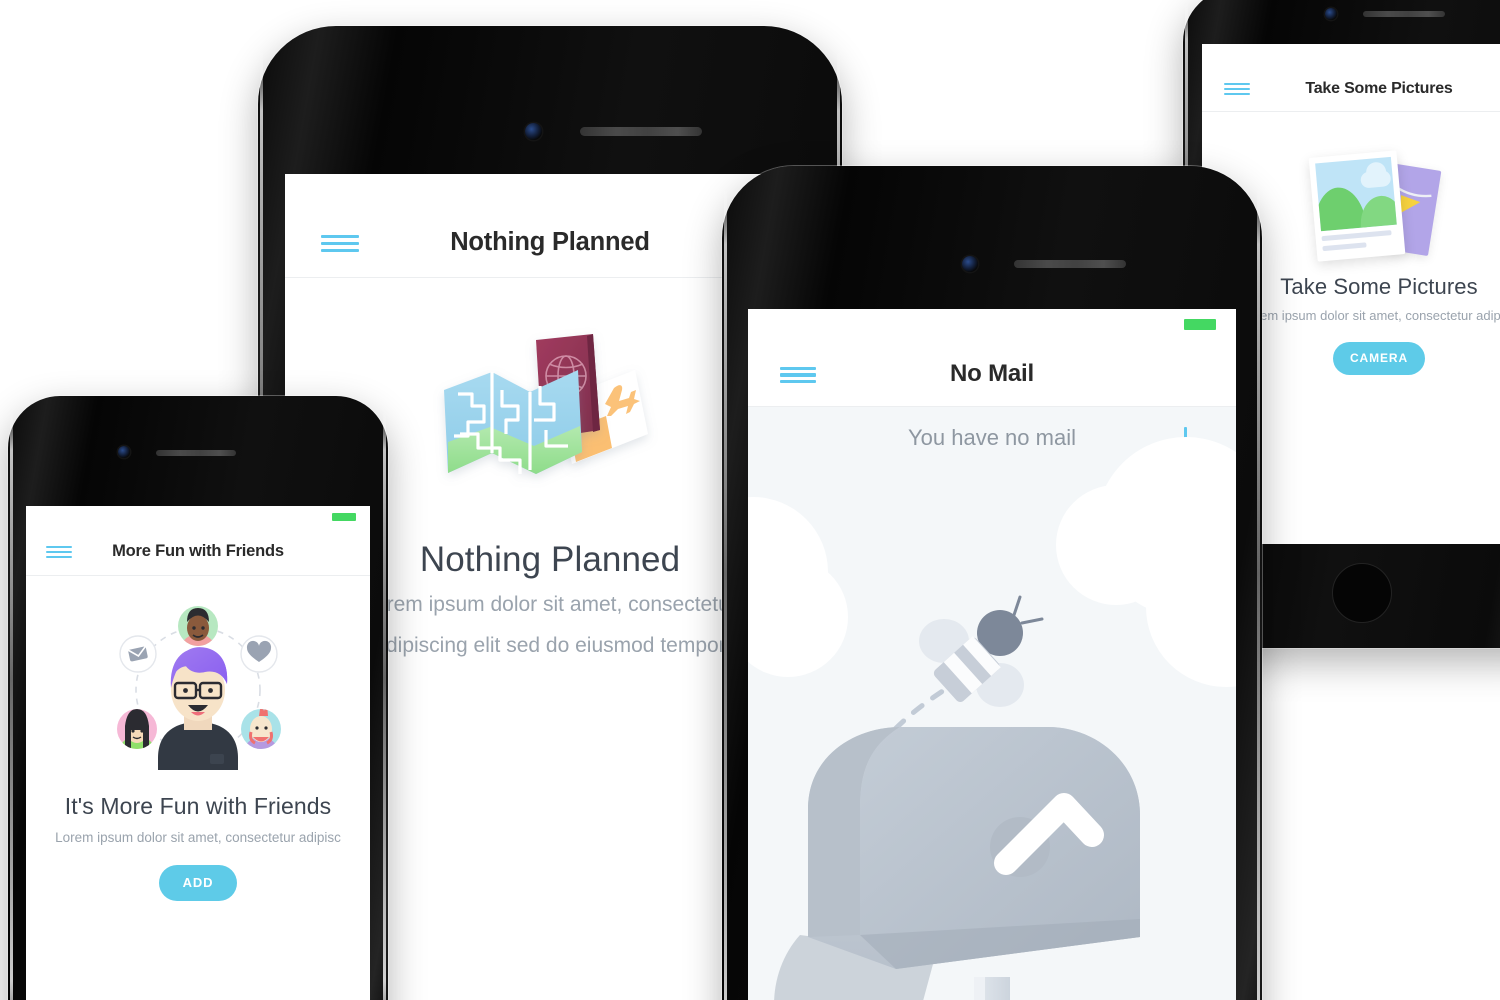  I want to click on navigation-bar: More Fun with Friends, so click(198, 552).